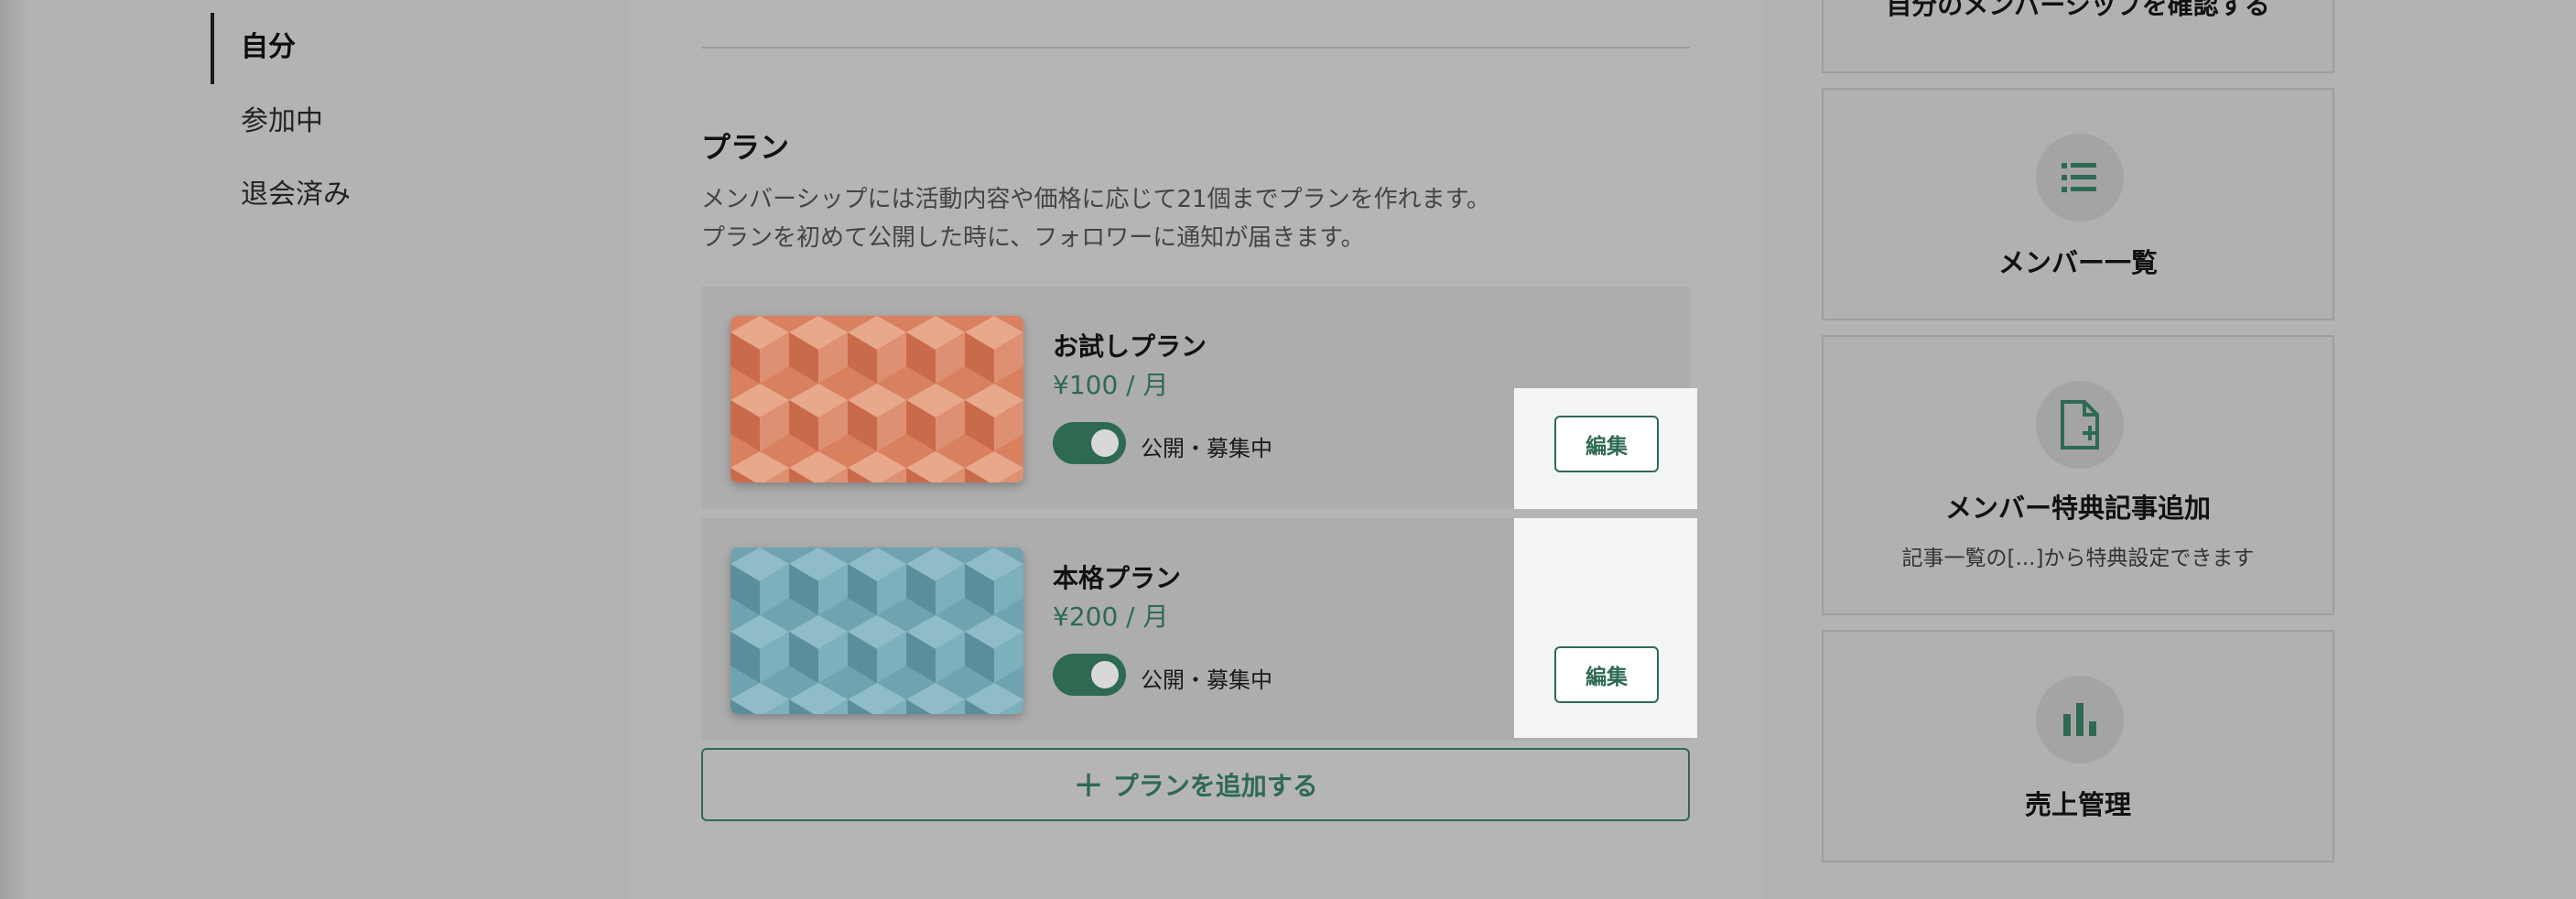 Image resolution: width=2576 pixels, height=899 pixels. Describe the element at coordinates (1089, 675) in the screenshot. I see `plan-public-toggle-full` at that location.